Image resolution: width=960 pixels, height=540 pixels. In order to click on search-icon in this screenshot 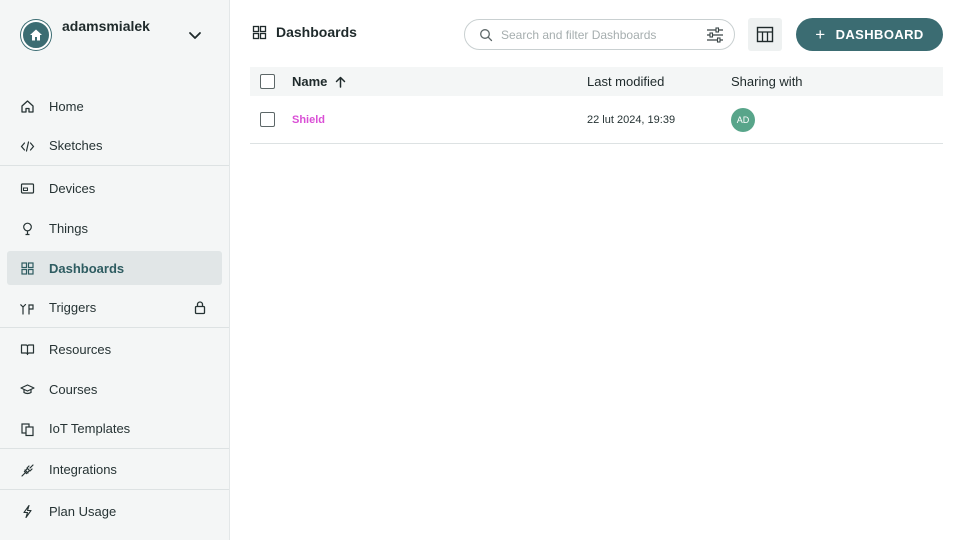, I will do `click(486, 35)`.